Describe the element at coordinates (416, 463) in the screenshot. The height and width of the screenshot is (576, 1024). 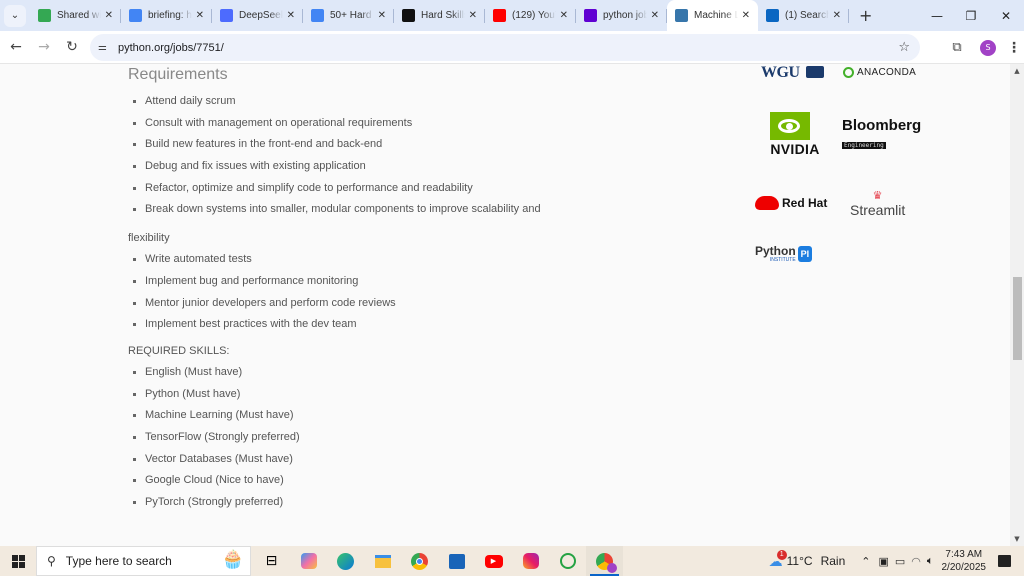
I see `list-item: Vector Databases (Must have)` at that location.